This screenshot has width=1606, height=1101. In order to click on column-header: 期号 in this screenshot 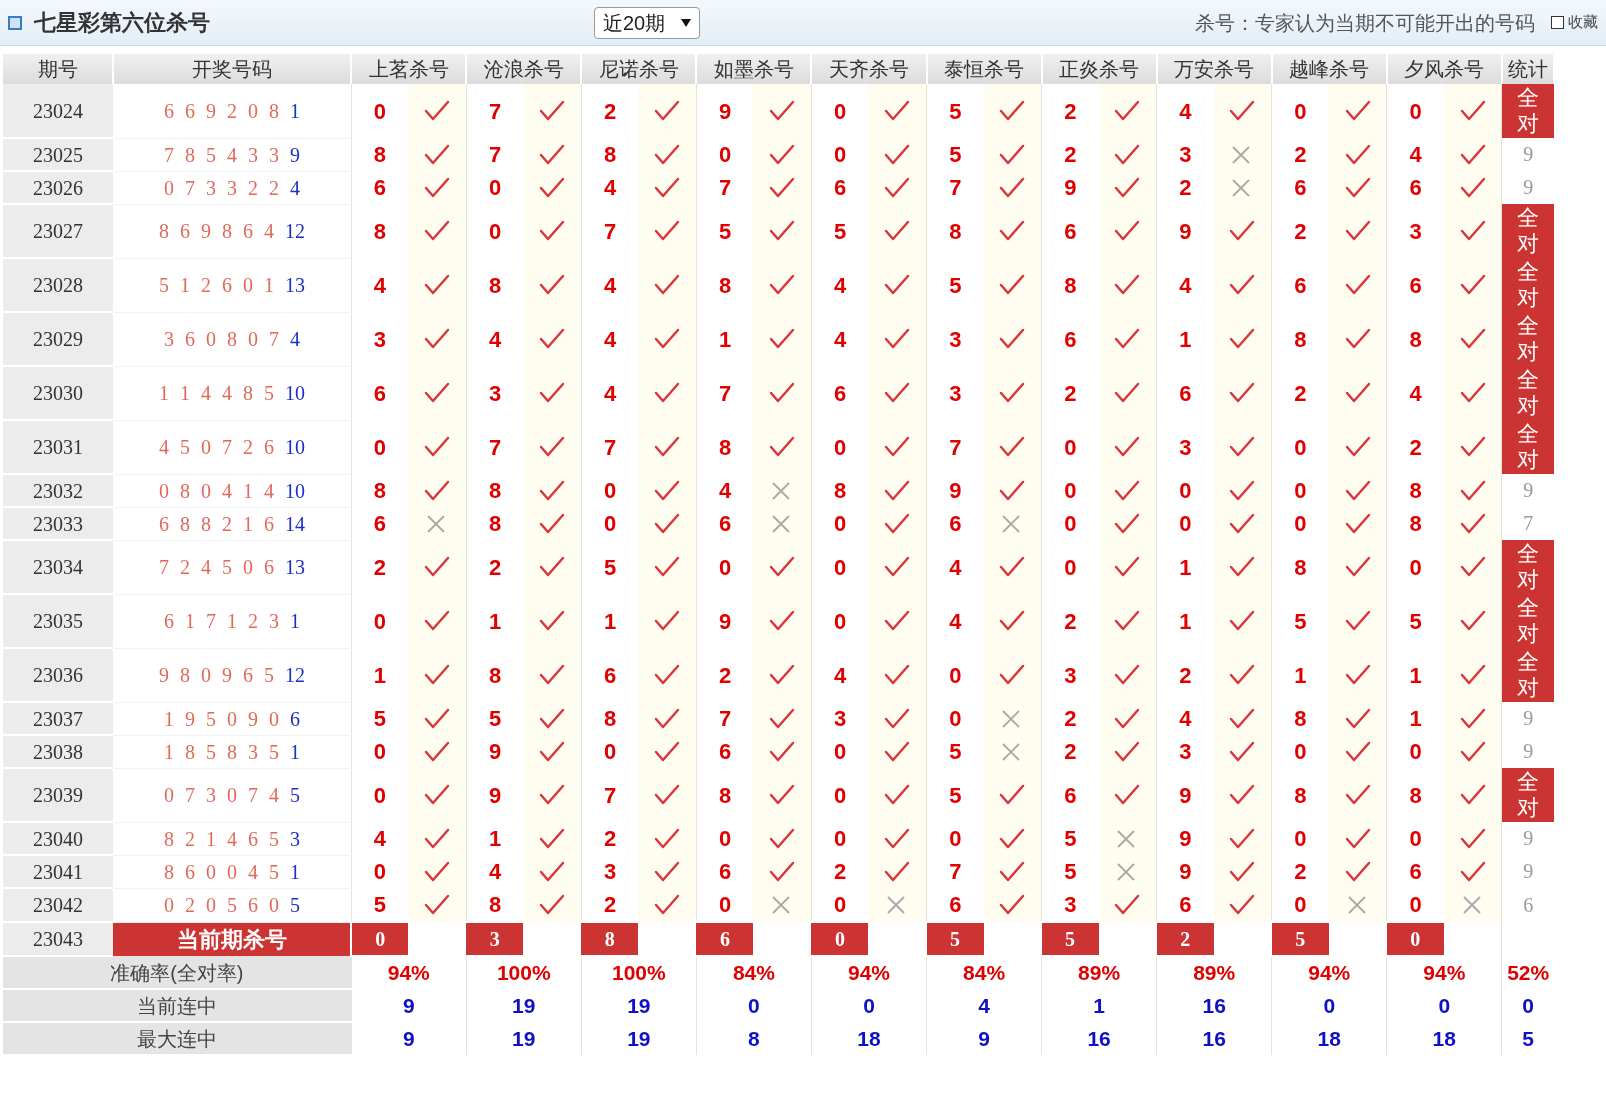, I will do `click(58, 69)`.